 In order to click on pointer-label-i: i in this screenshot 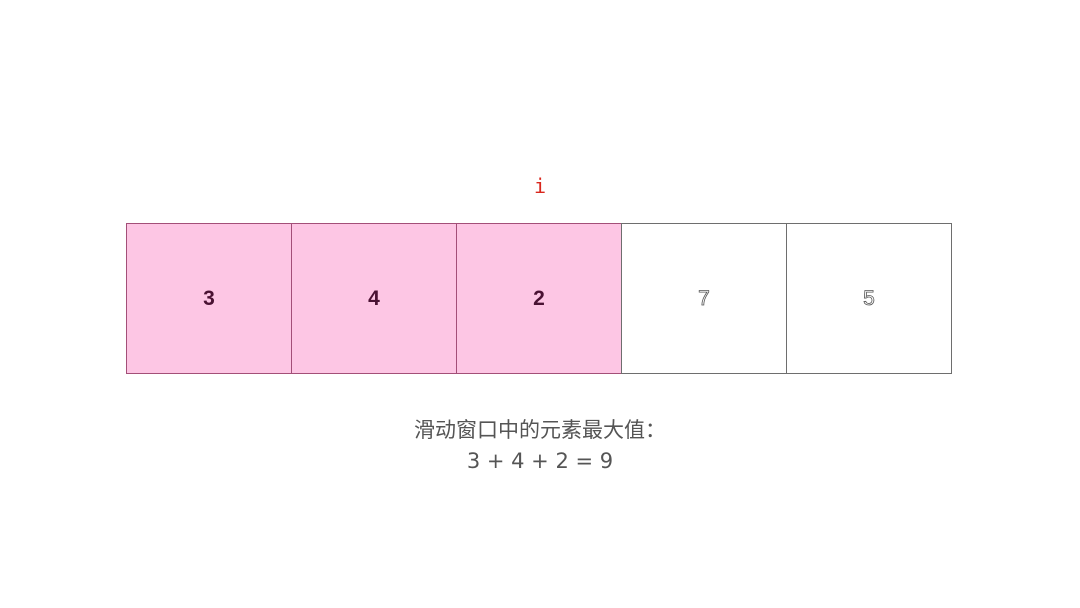, I will do `click(540, 186)`.